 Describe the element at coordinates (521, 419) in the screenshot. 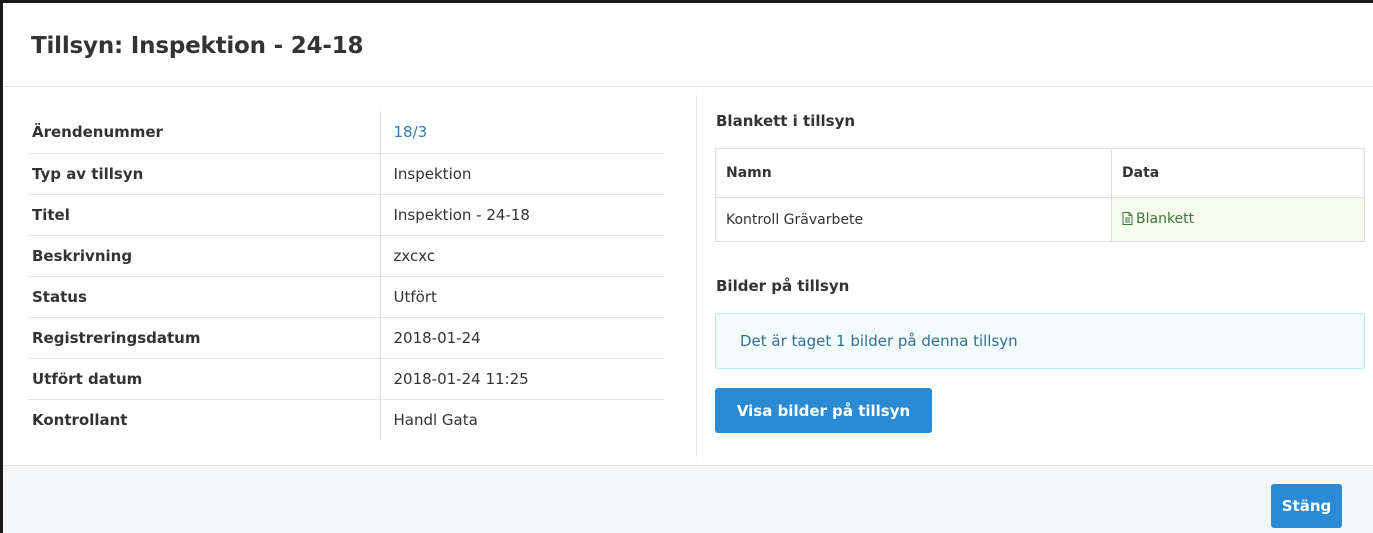

I see `detail-value: Handl Gata` at that location.